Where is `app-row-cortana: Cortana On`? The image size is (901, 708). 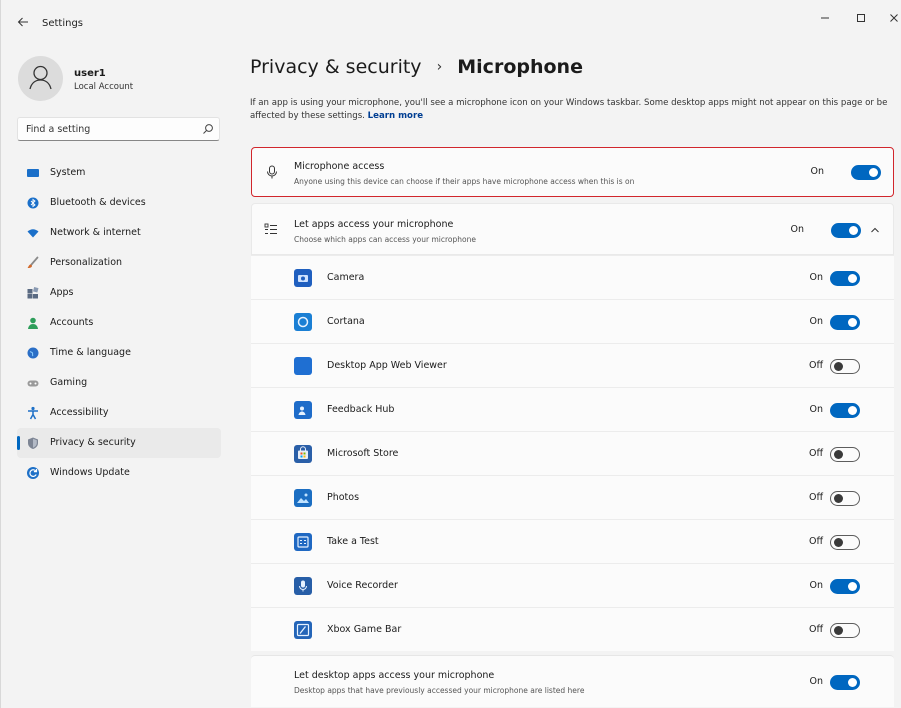
app-row-cortana: Cortana On is located at coordinates (572, 321).